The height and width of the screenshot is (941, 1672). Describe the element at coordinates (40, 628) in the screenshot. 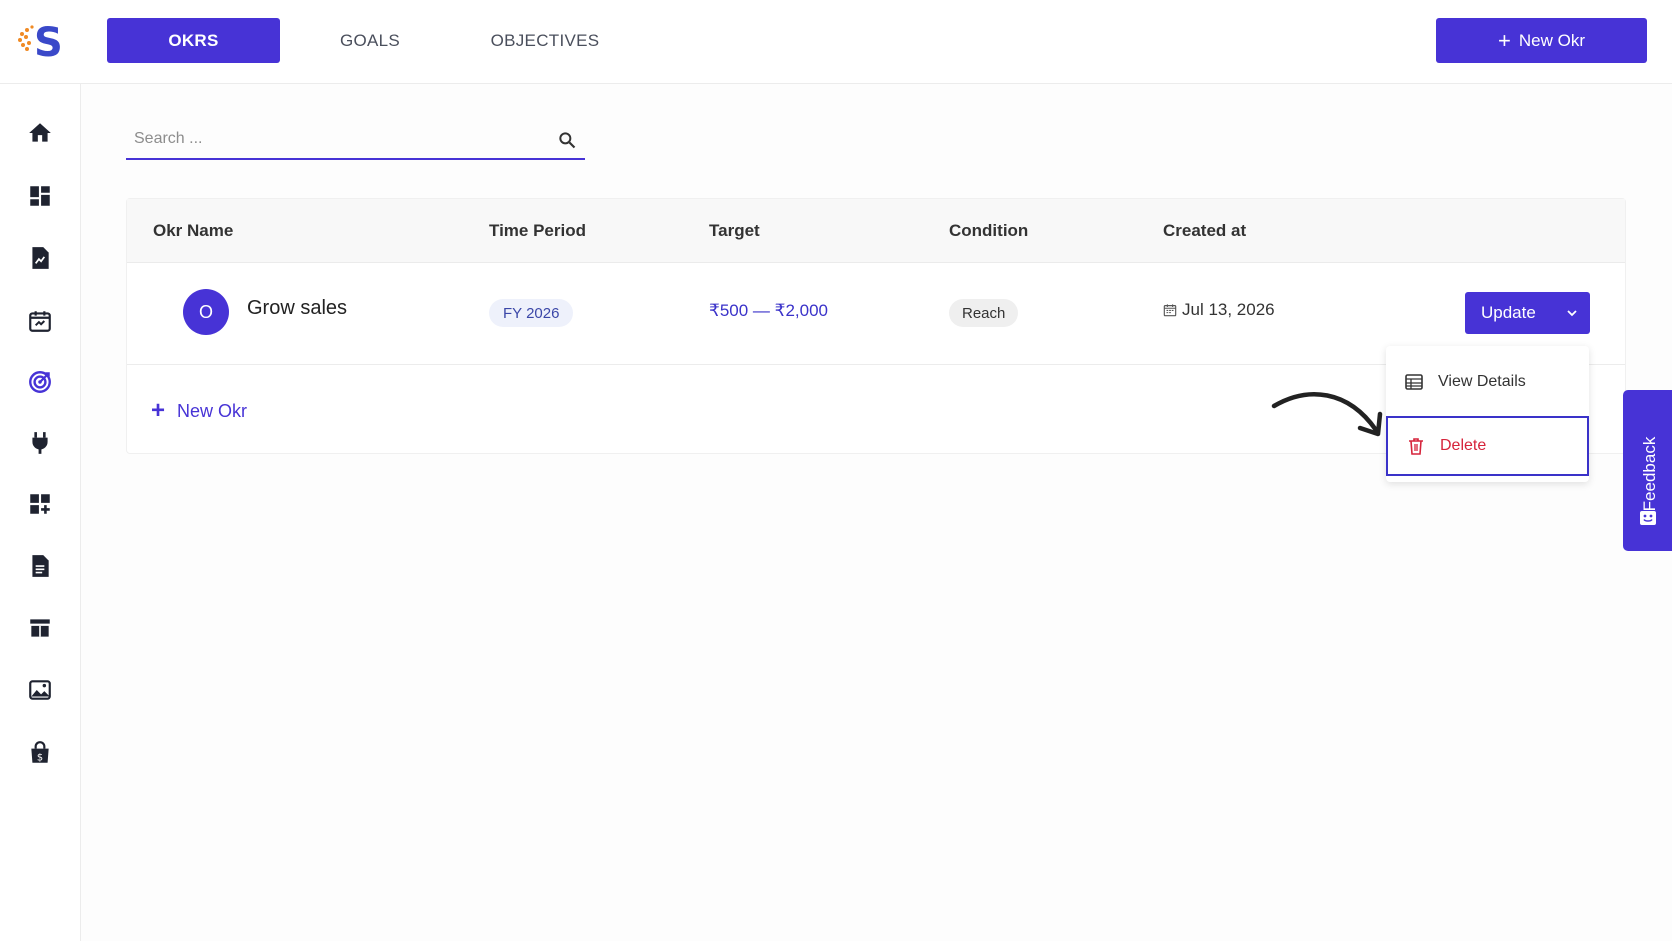

I see `storefront-icon` at that location.